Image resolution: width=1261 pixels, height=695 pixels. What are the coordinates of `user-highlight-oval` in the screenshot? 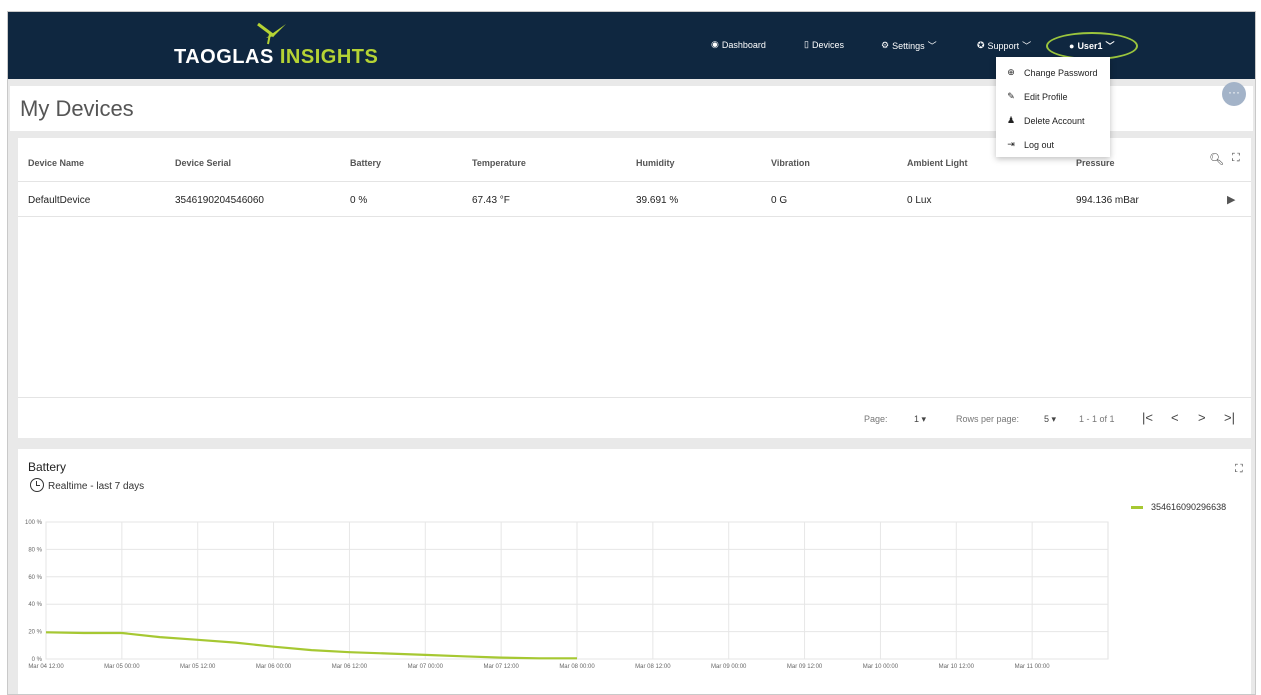 It's located at (1092, 46).